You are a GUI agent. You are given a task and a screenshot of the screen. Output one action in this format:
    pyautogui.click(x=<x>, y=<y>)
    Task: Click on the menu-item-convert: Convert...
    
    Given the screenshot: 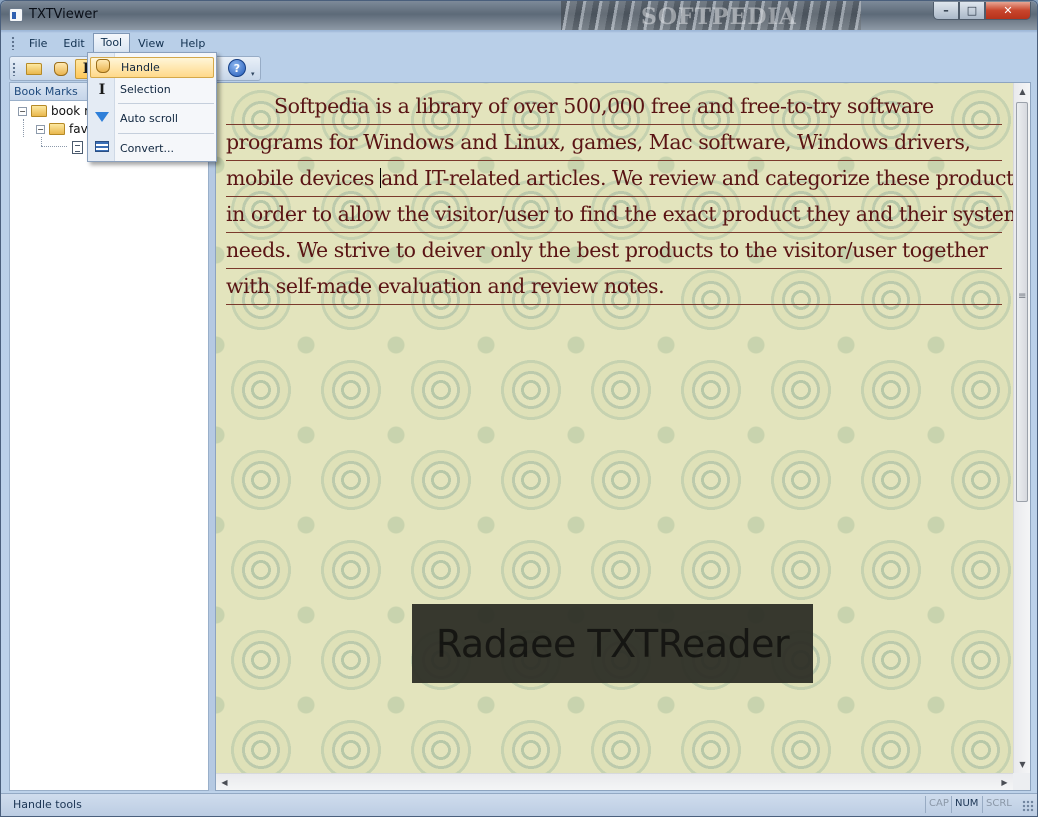 What is the action you would take?
    pyautogui.click(x=152, y=148)
    